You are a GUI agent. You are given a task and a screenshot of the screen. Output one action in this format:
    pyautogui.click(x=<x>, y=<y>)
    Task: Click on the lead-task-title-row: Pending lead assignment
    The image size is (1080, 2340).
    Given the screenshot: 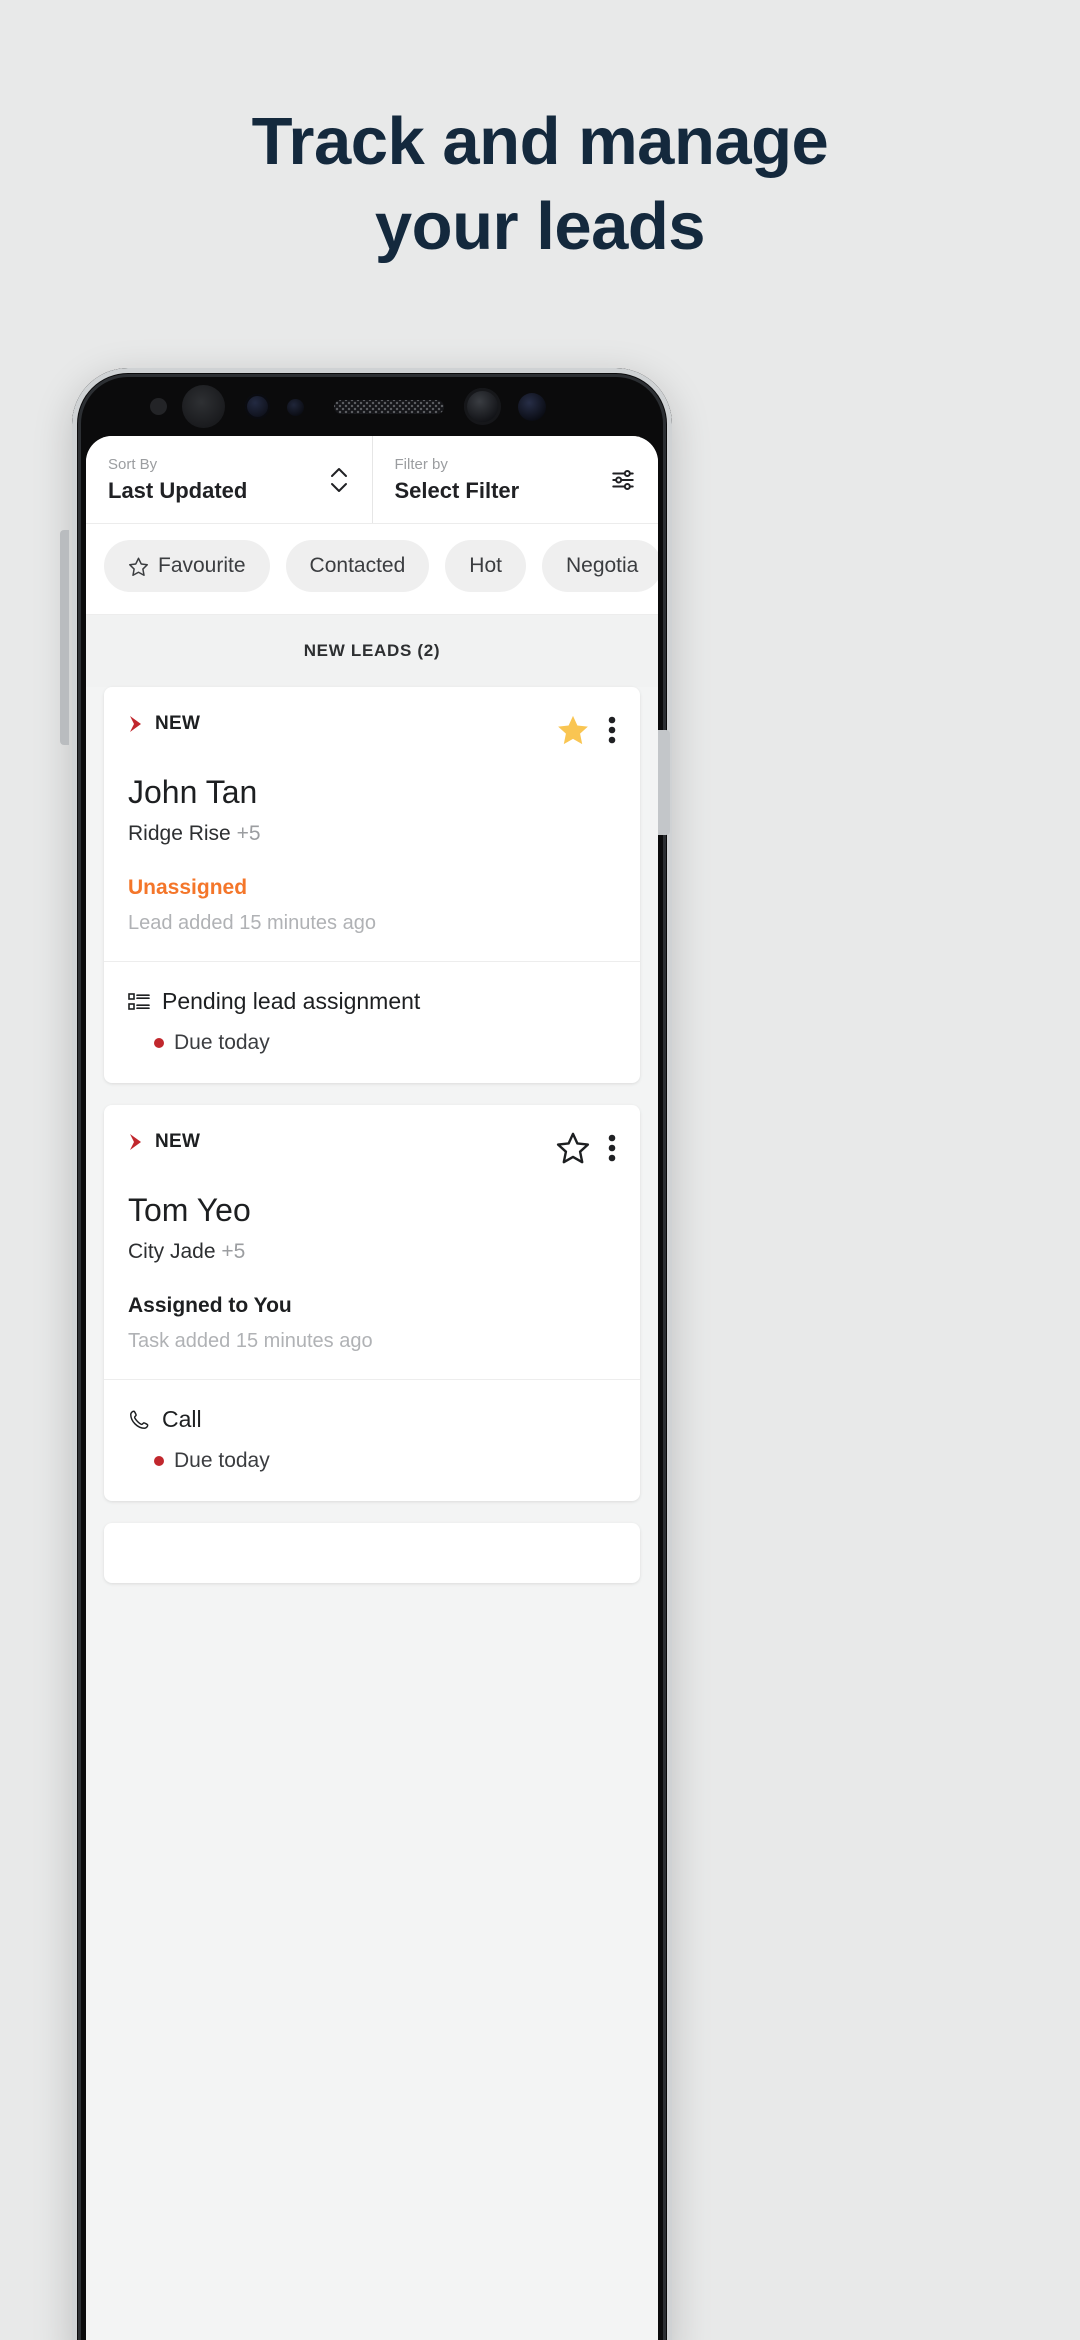 What is the action you would take?
    pyautogui.click(x=372, y=1001)
    